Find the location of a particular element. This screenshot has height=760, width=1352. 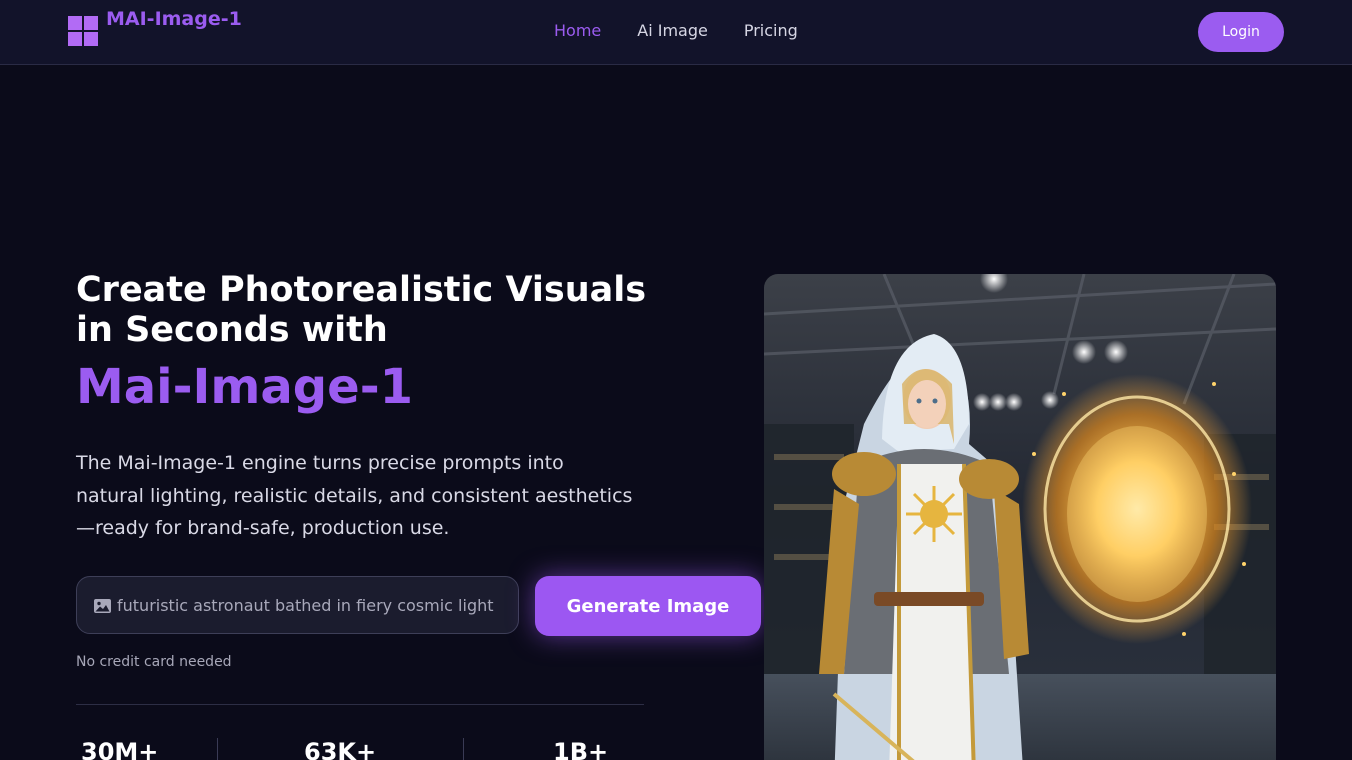

login-button: Login is located at coordinates (1241, 32).